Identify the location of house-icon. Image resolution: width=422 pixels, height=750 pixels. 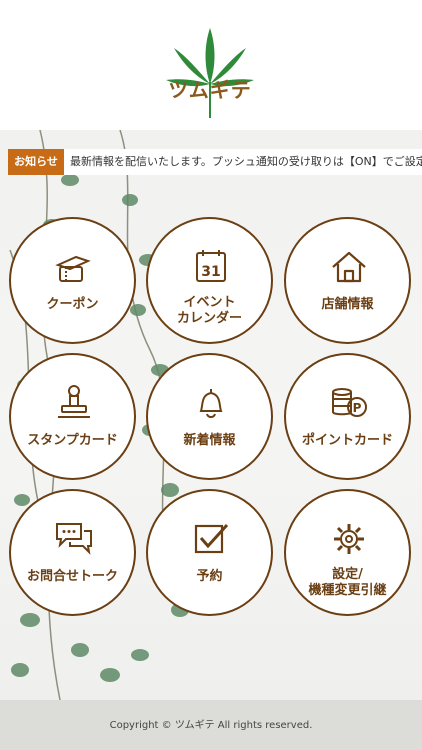
(349, 267).